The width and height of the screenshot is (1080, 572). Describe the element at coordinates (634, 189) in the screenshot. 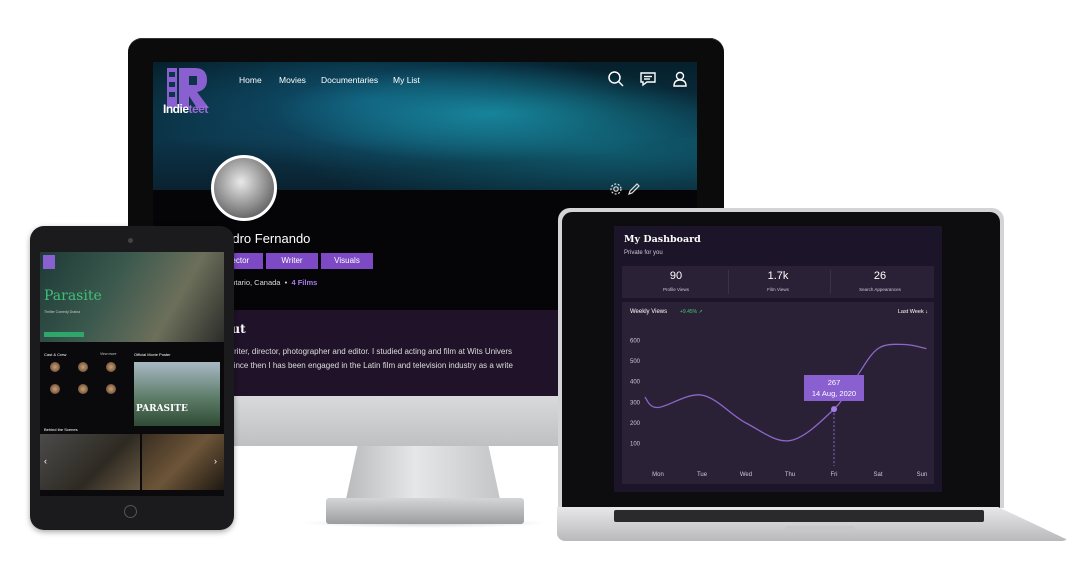

I see `pencil-icon` at that location.